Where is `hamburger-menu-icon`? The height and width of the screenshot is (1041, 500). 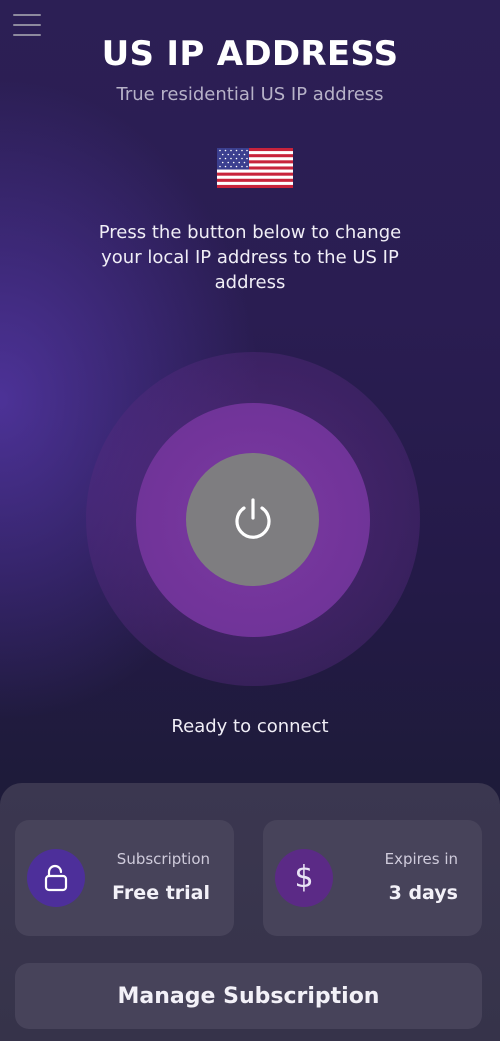
hamburger-menu-icon is located at coordinates (28, 25).